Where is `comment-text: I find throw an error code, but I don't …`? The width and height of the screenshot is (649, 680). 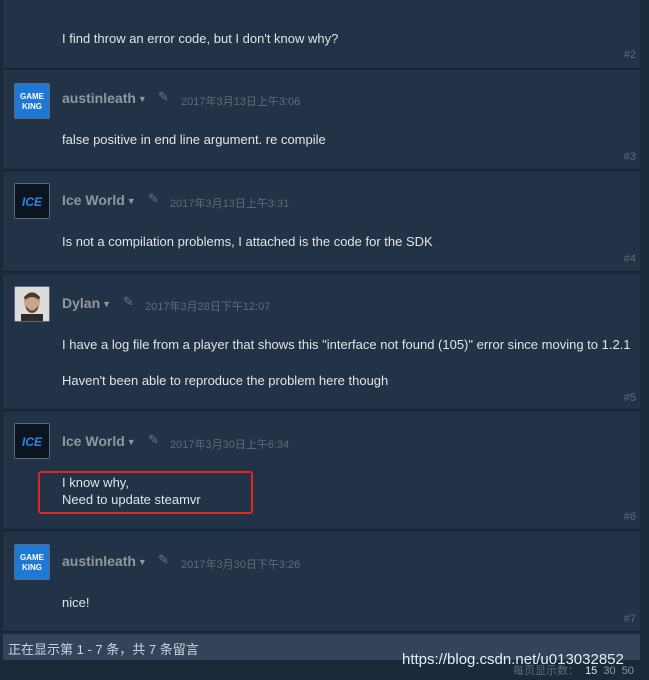
comment-text: I find throw an error code, but I don't … is located at coordinates (200, 38).